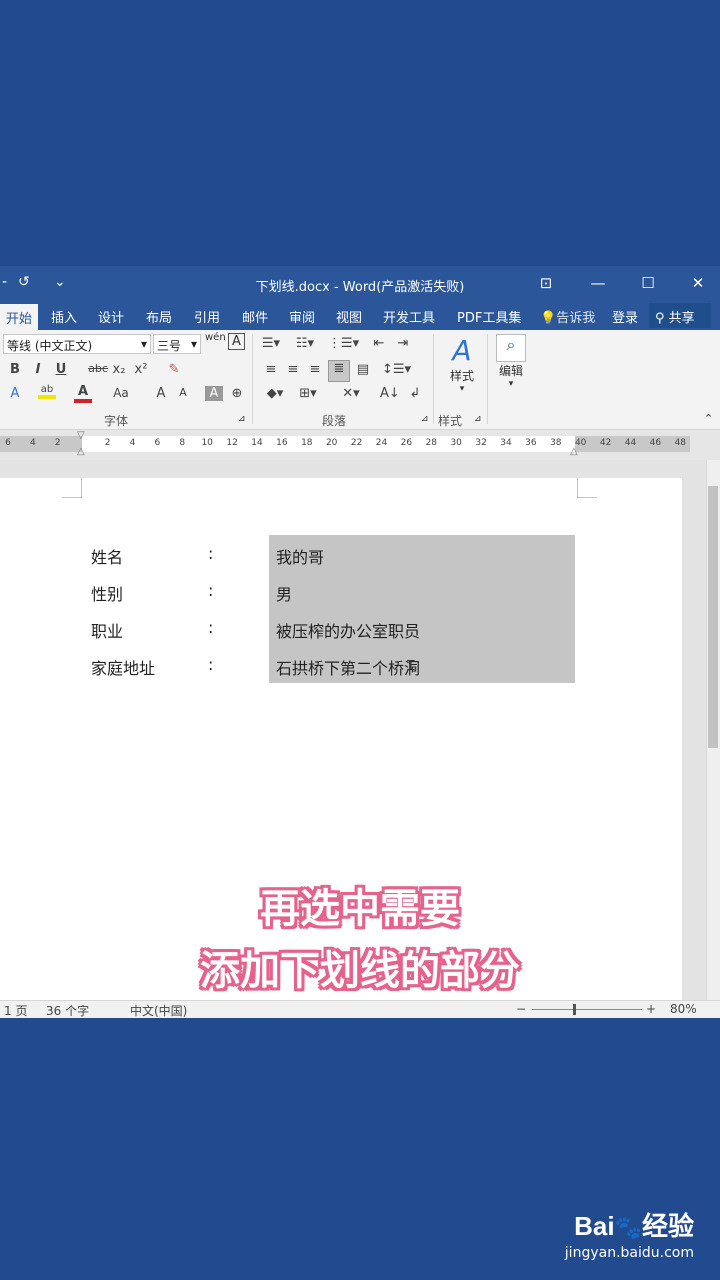 The image size is (720, 1280). I want to click on ruler-tick-label: 36, so click(531, 443).